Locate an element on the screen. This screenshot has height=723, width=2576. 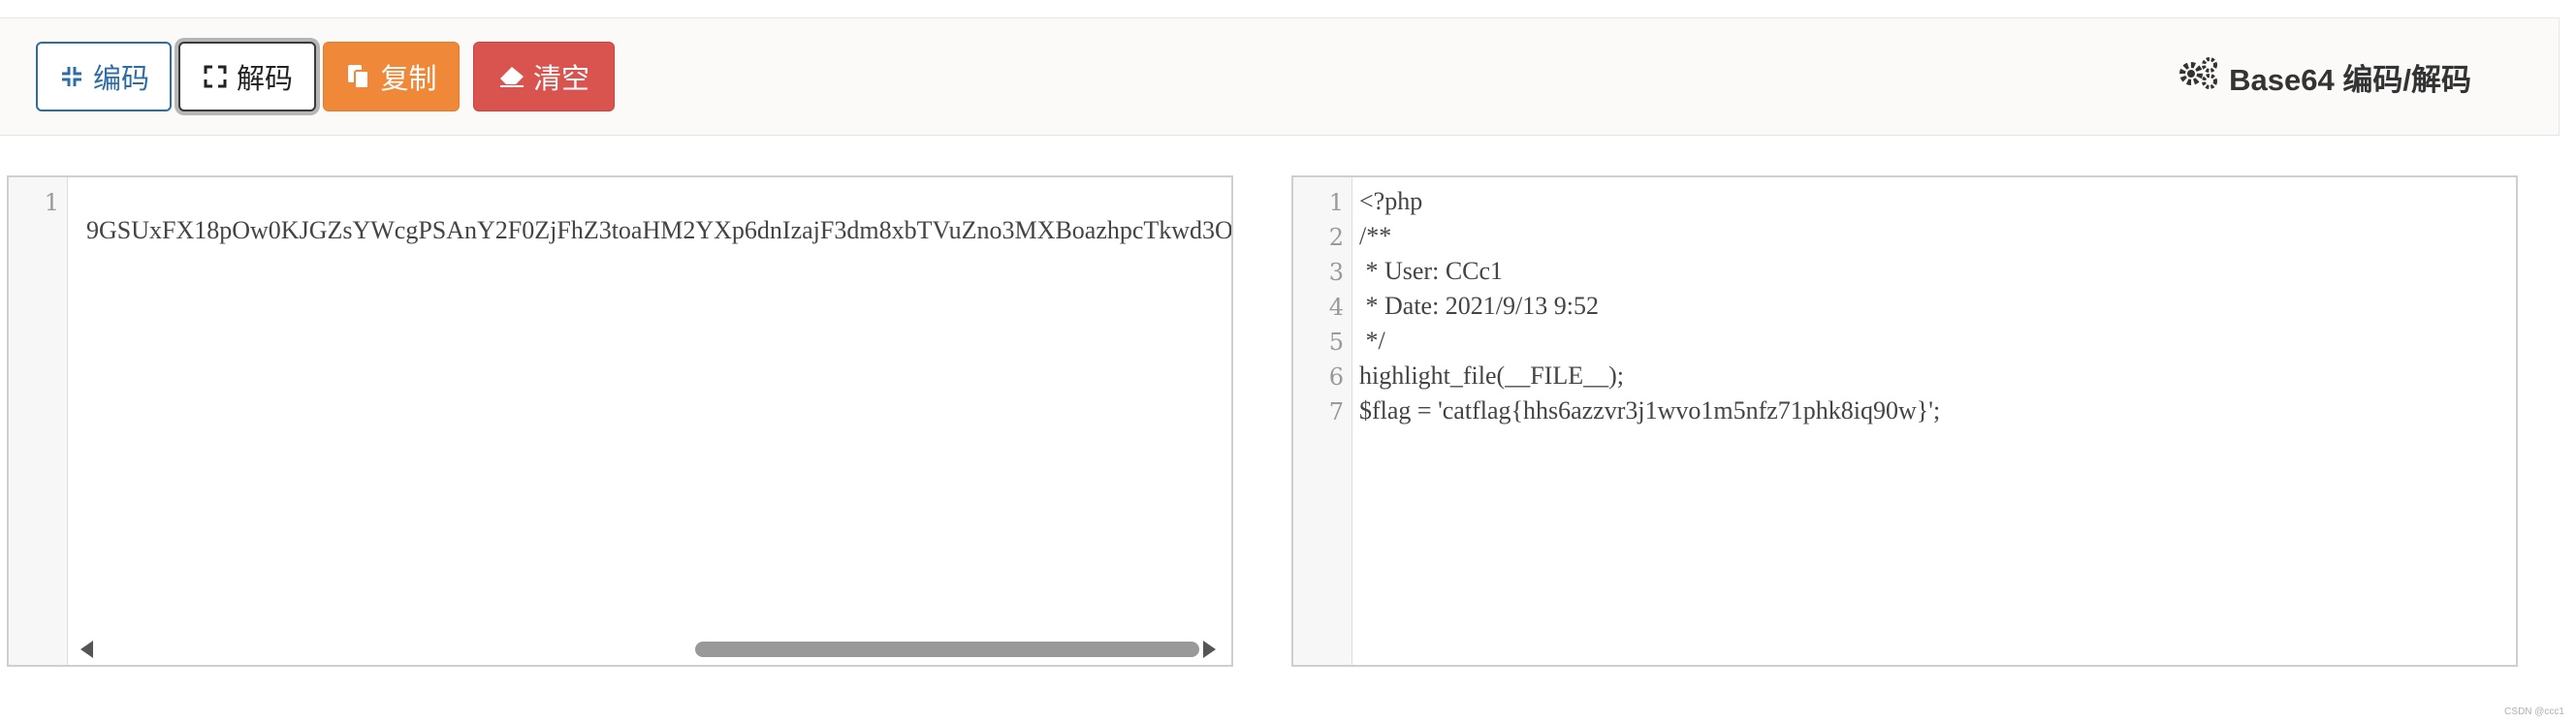
copy-icon is located at coordinates (358, 77).